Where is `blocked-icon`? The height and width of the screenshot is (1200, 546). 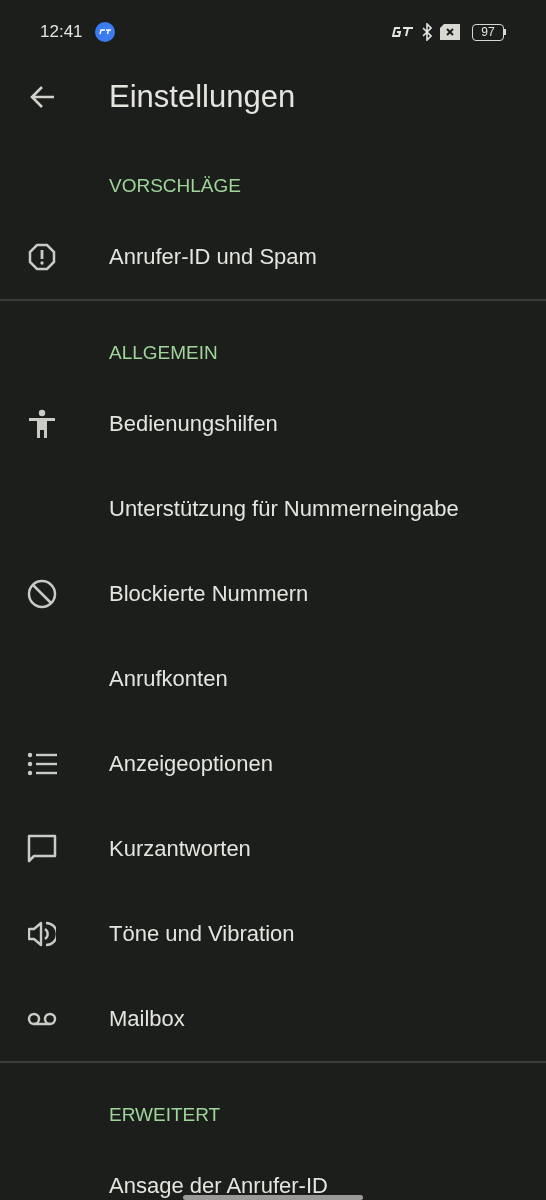 blocked-icon is located at coordinates (42, 593).